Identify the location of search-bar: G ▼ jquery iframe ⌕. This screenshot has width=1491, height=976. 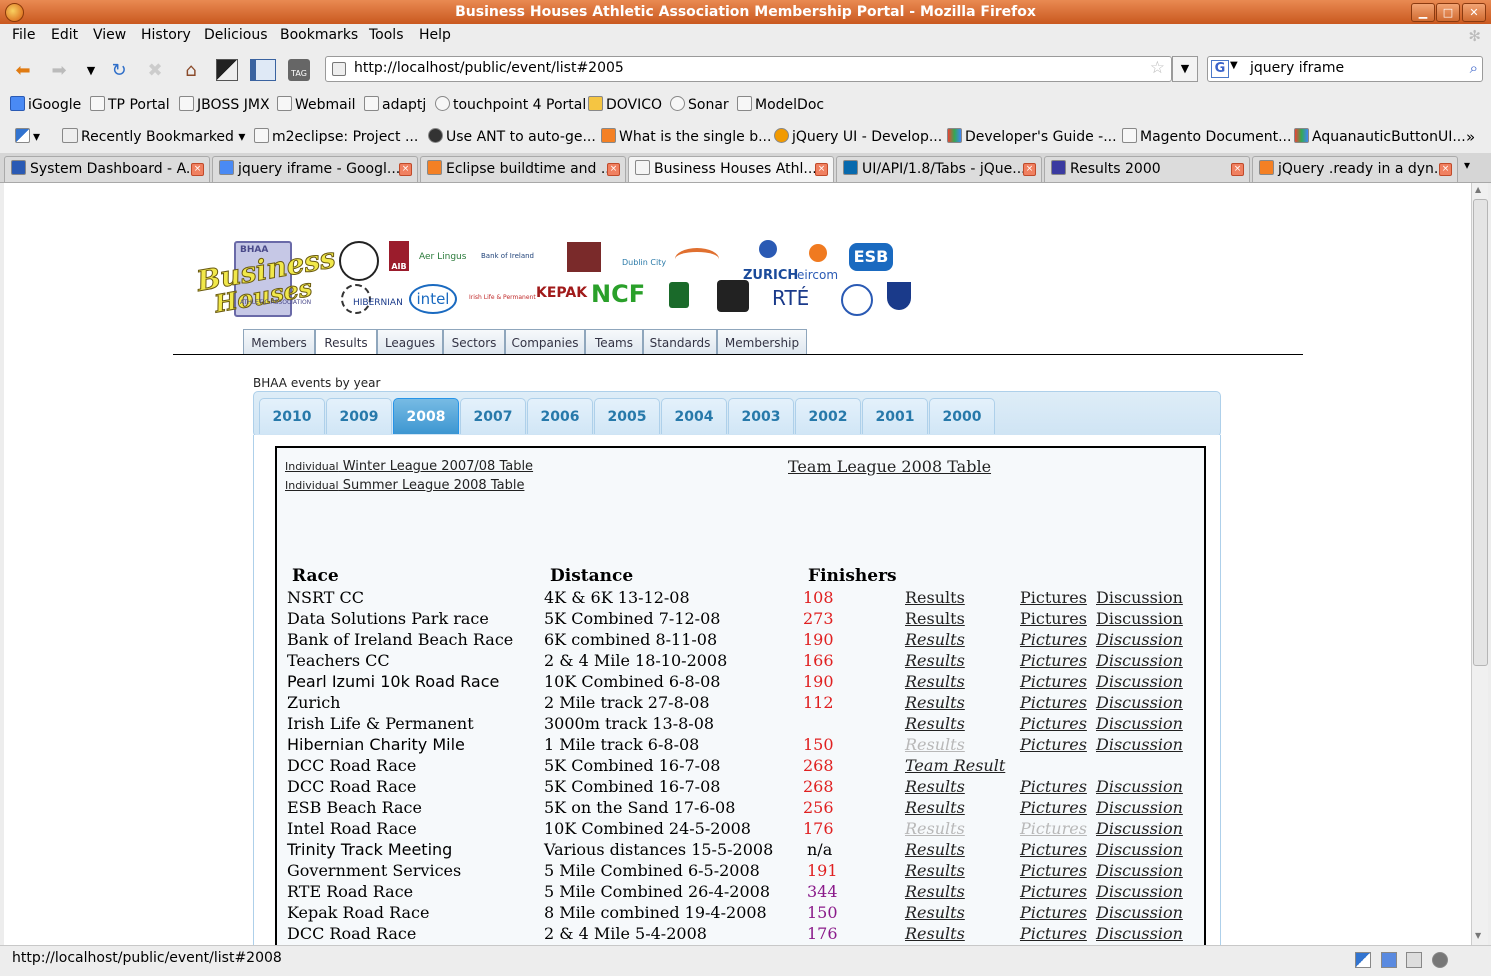
(1345, 69).